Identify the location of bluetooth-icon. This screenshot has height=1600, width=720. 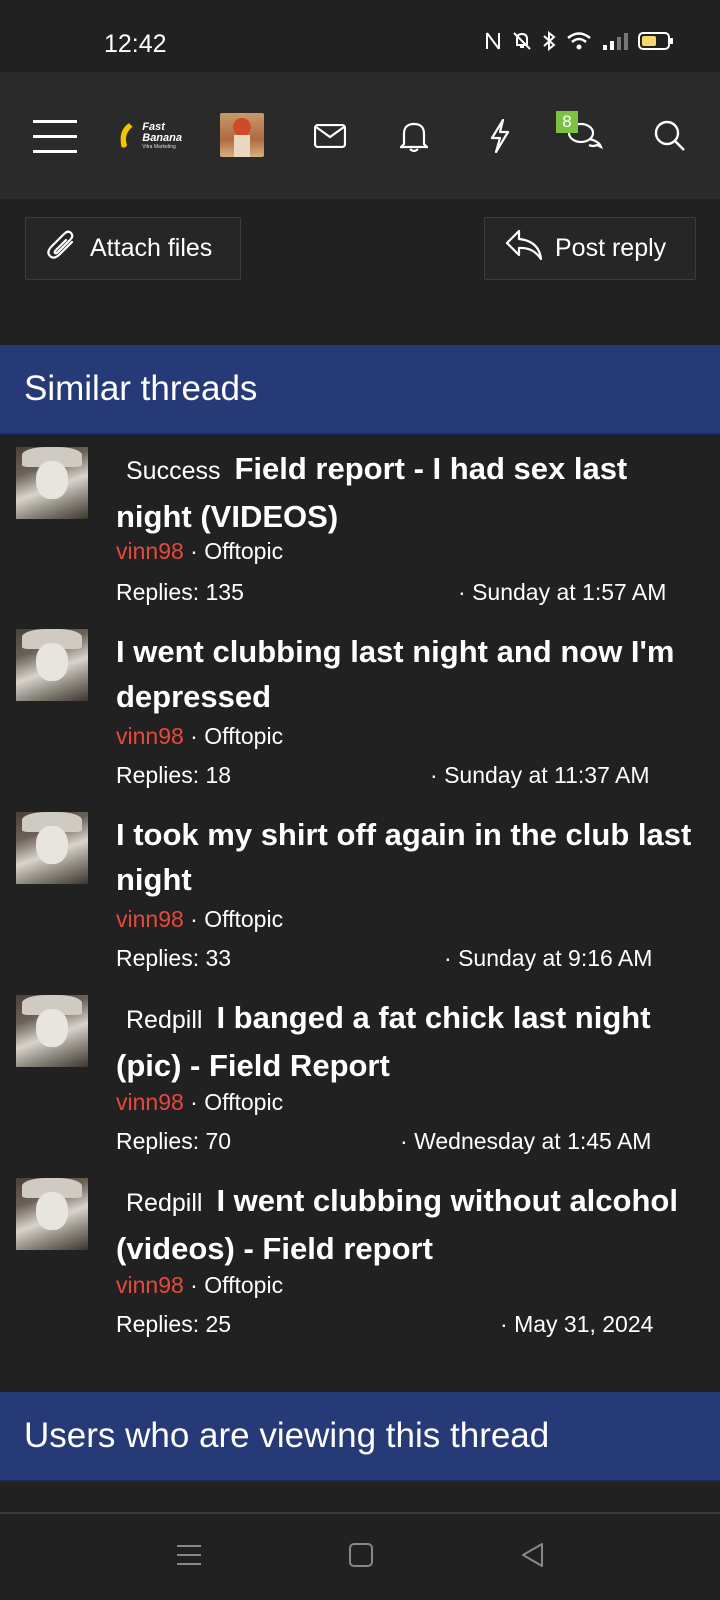
(549, 41).